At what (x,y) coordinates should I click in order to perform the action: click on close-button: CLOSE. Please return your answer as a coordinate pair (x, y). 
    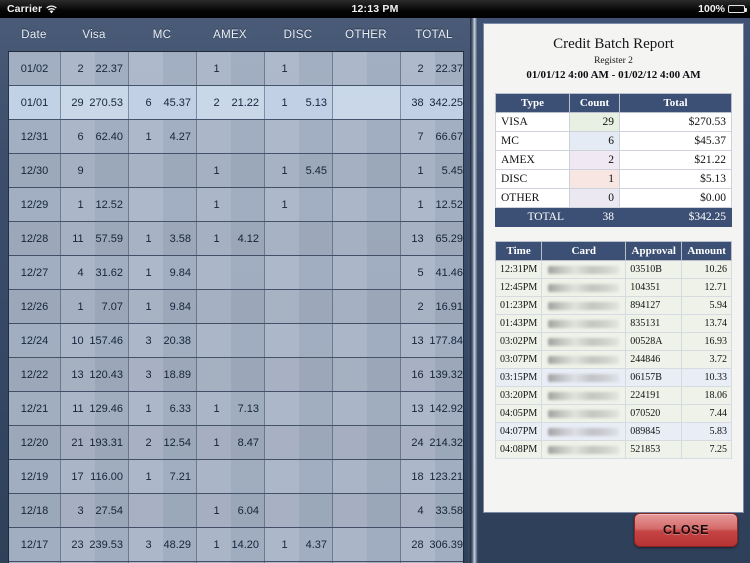
    Looking at the image, I should click on (686, 530).